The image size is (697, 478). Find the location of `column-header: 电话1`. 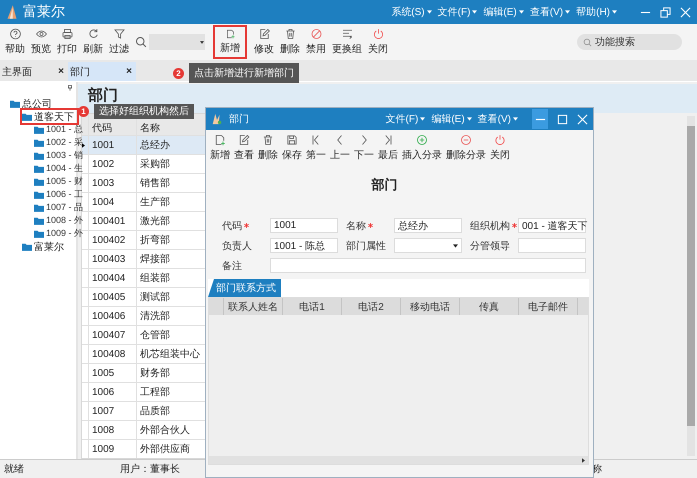

column-header: 电话1 is located at coordinates (312, 306).